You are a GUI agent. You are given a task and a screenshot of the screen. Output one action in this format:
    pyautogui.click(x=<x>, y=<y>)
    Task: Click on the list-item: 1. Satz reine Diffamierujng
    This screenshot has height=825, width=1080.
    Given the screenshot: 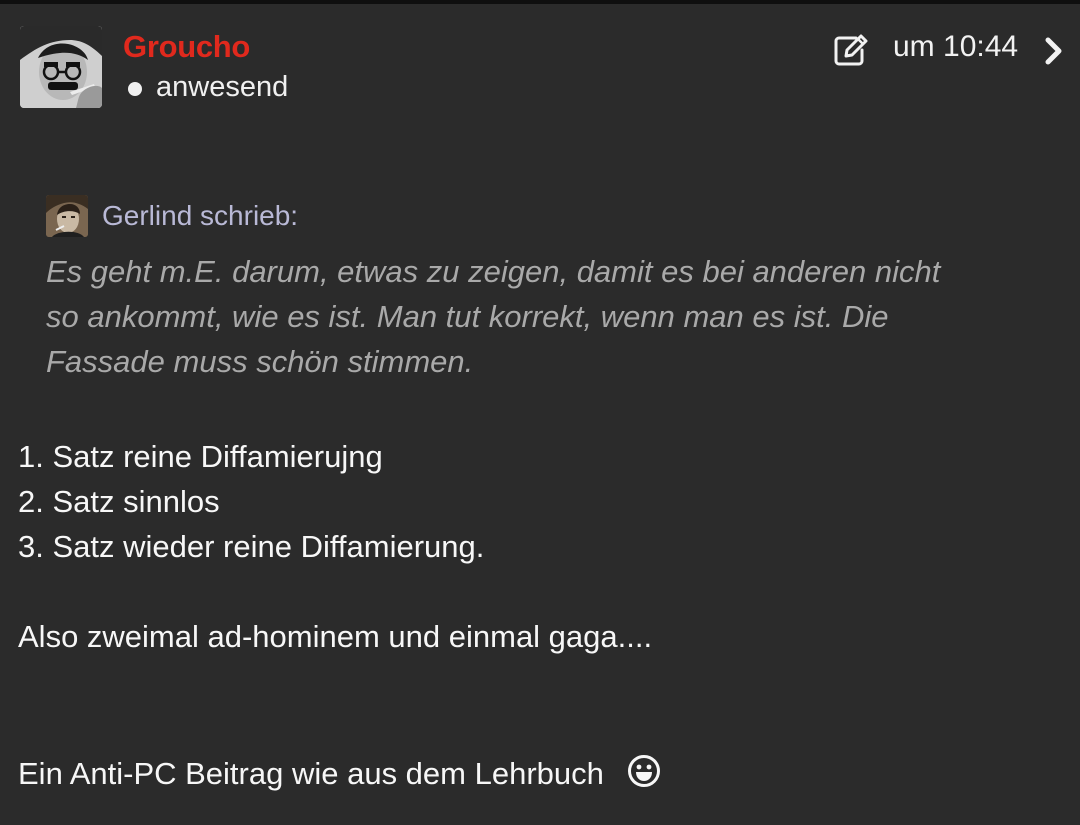 What is the action you would take?
    pyautogui.click(x=200, y=456)
    